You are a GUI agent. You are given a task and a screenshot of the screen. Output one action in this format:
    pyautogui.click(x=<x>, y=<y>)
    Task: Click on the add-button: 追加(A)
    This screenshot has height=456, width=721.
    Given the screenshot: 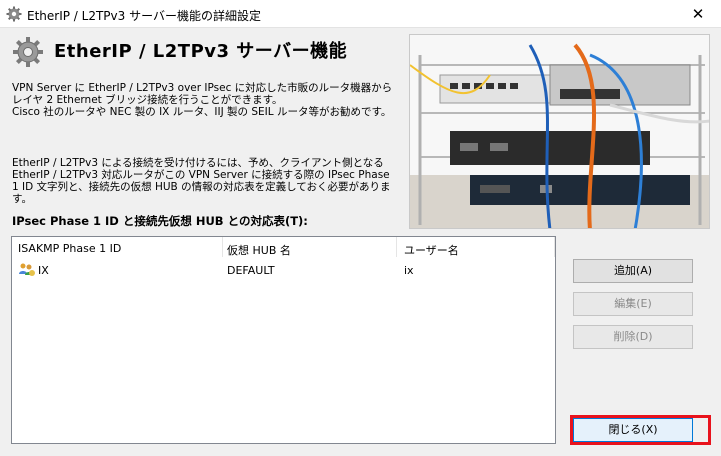 What is the action you would take?
    pyautogui.click(x=633, y=271)
    